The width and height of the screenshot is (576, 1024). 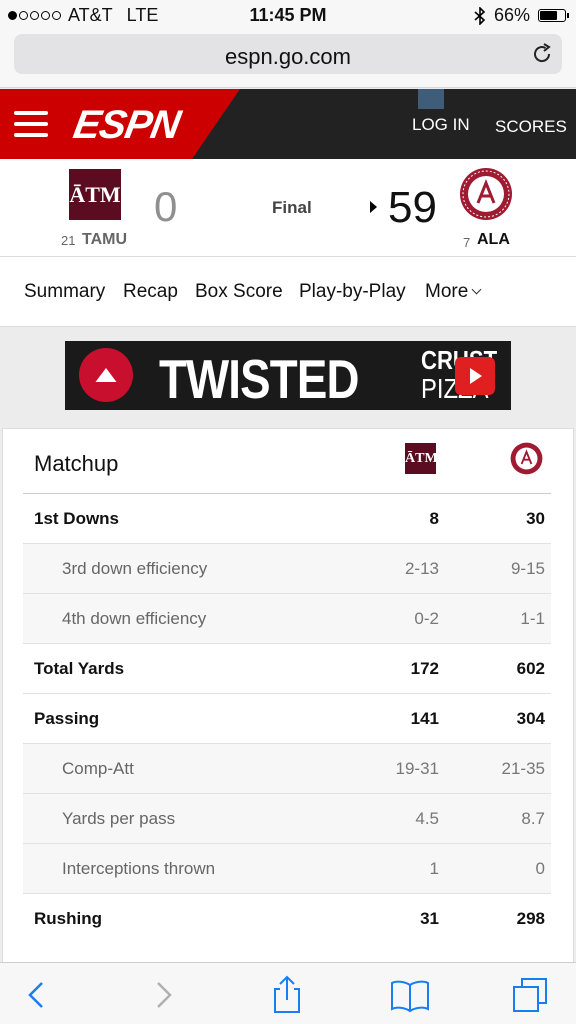 What do you see at coordinates (526, 458) in the screenshot?
I see `alabama-mini-logo` at bounding box center [526, 458].